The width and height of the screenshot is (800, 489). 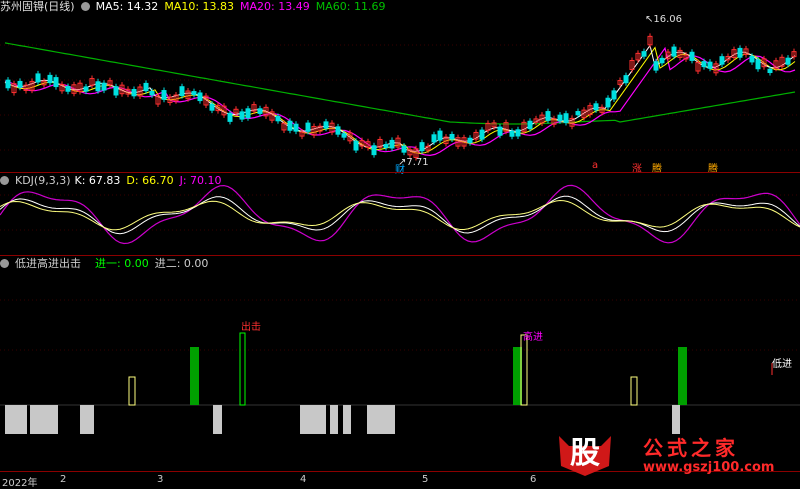 I want to click on marker-cai: 财, so click(x=400, y=170).